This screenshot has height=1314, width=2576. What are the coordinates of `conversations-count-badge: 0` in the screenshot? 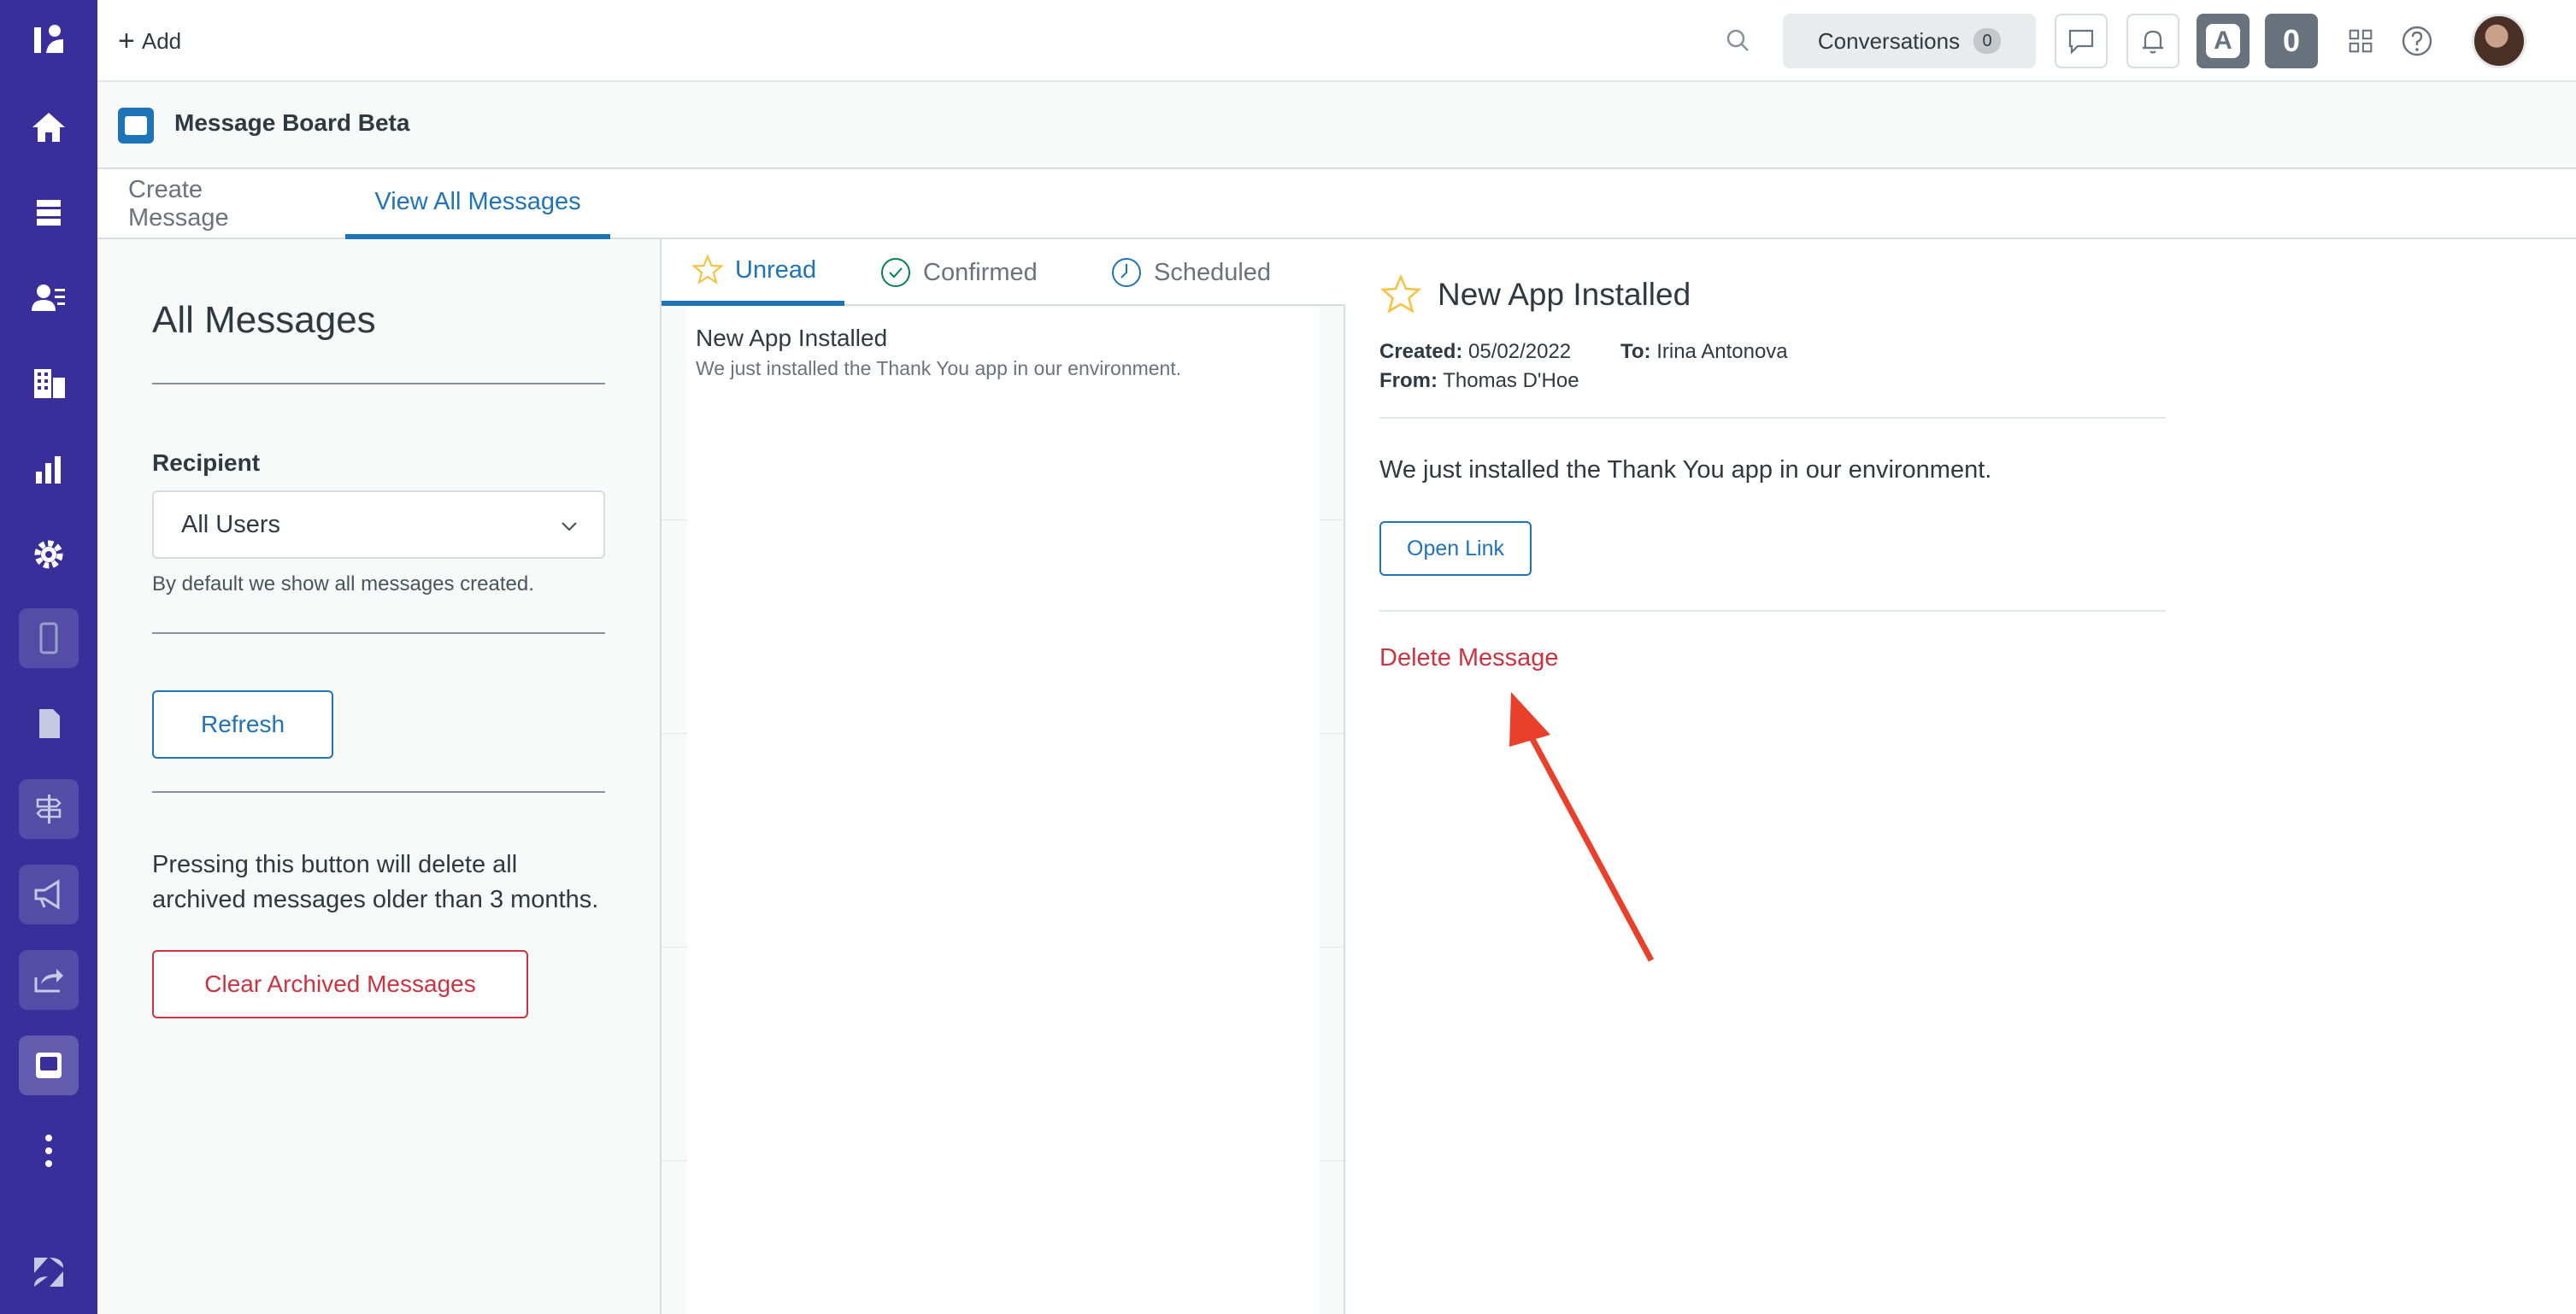 It's located at (1987, 41).